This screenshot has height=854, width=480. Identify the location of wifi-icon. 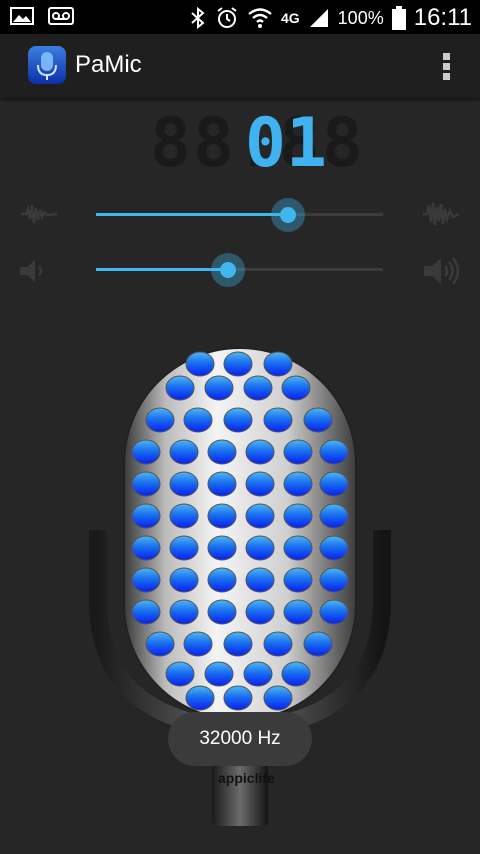
(260, 18).